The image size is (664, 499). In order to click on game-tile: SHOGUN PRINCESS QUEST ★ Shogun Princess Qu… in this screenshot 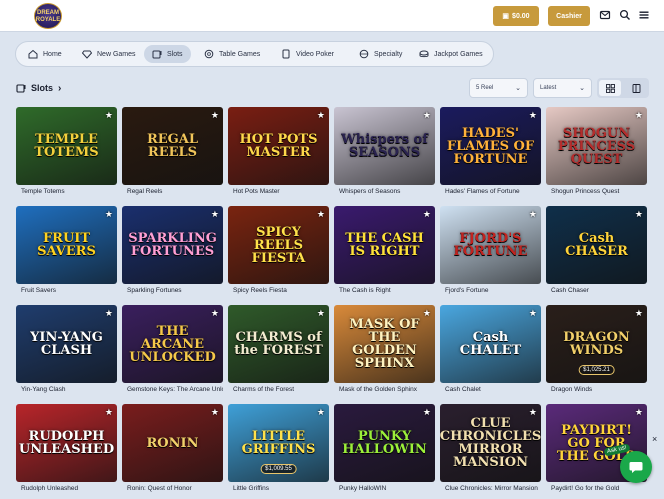, I will do `click(596, 154)`.